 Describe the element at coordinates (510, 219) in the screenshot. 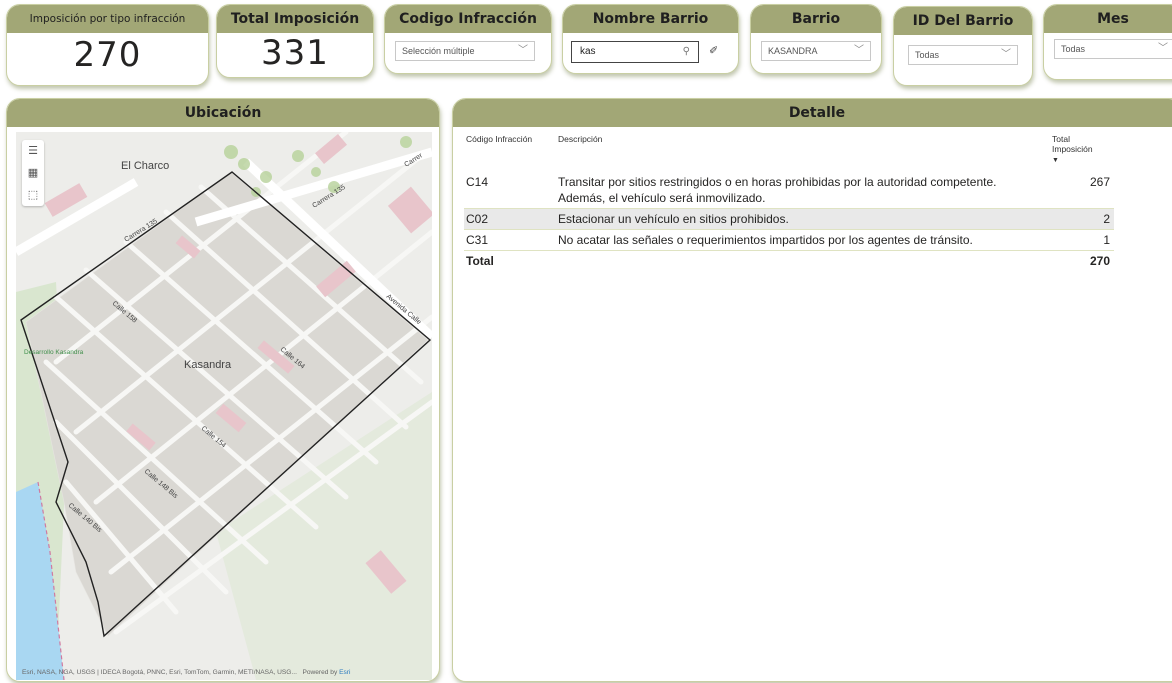

I see `cell-codigo: C02` at that location.